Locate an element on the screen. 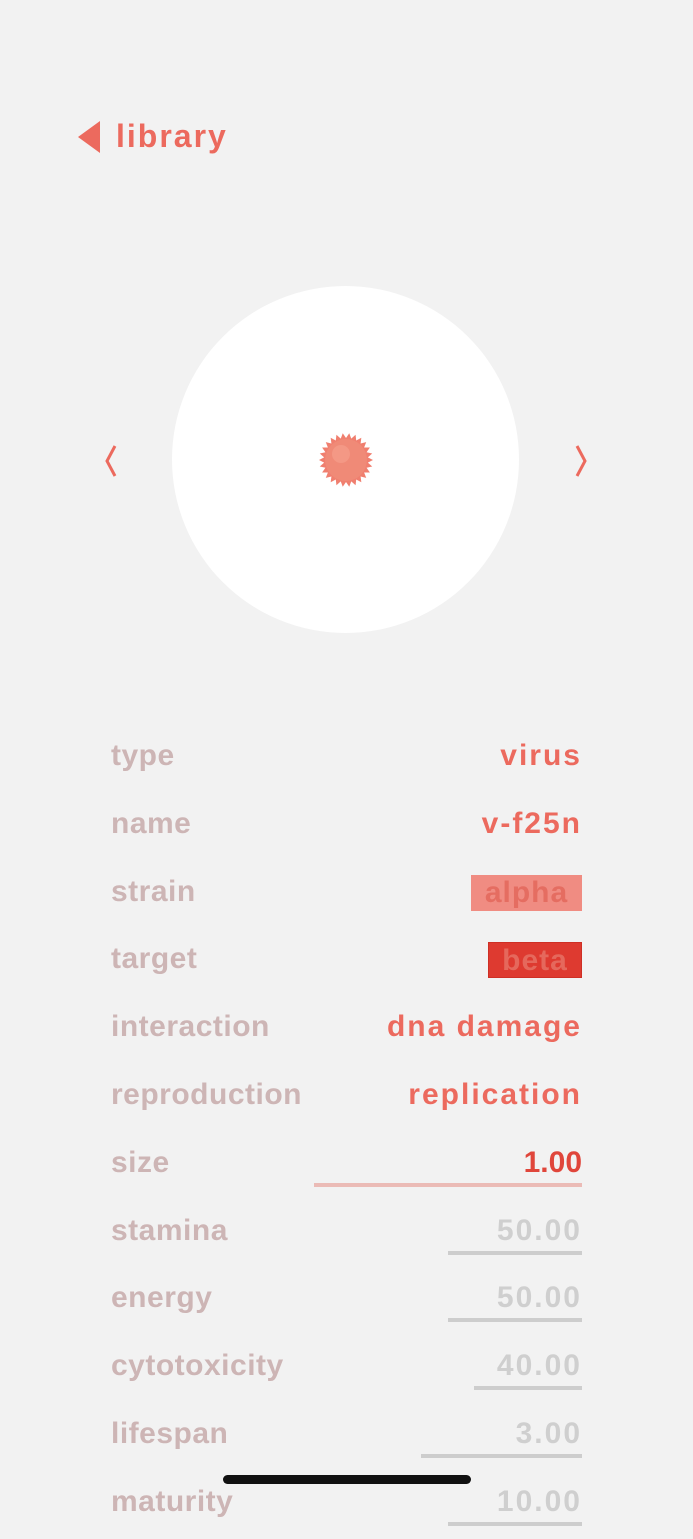  property-label: target is located at coordinates (154, 959).